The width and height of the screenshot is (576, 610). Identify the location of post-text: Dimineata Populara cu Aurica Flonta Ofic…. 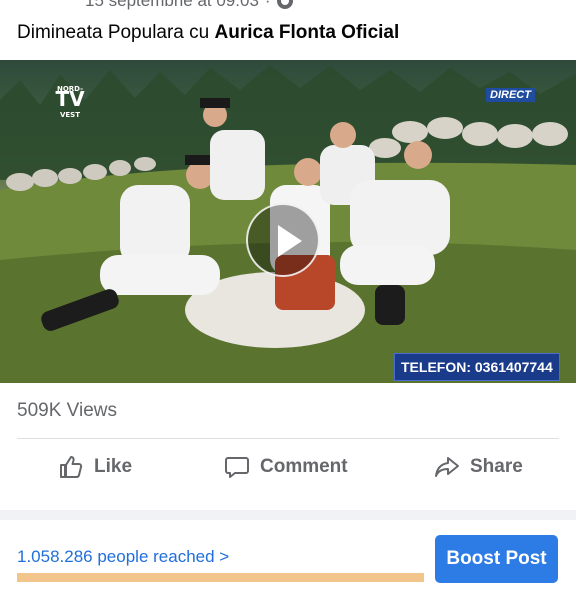
(208, 33).